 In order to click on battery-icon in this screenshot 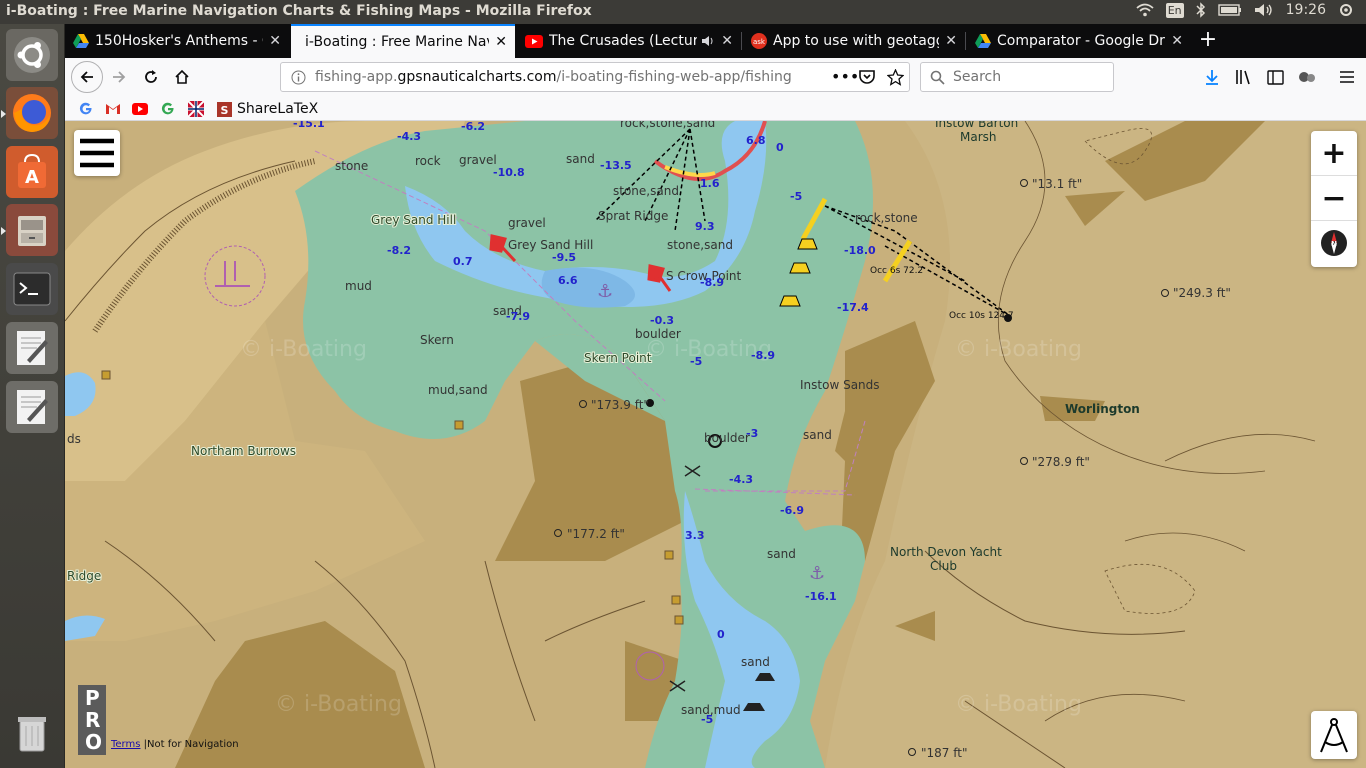, I will do `click(1229, 10)`.